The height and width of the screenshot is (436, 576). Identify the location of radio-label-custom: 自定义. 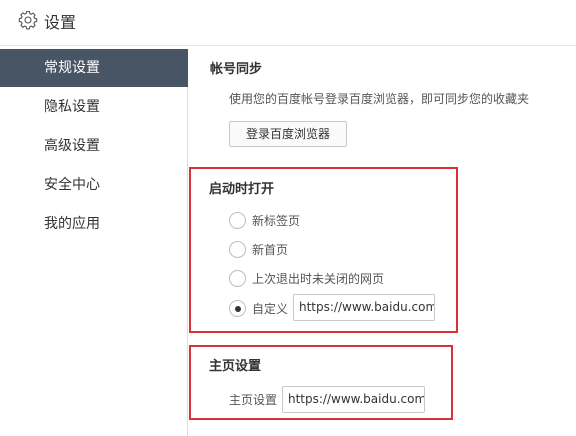
(270, 308).